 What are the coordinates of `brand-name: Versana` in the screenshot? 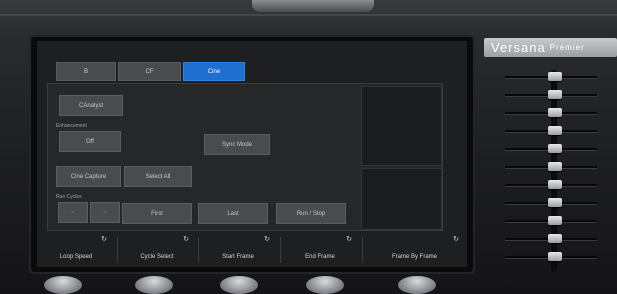 It's located at (518, 47).